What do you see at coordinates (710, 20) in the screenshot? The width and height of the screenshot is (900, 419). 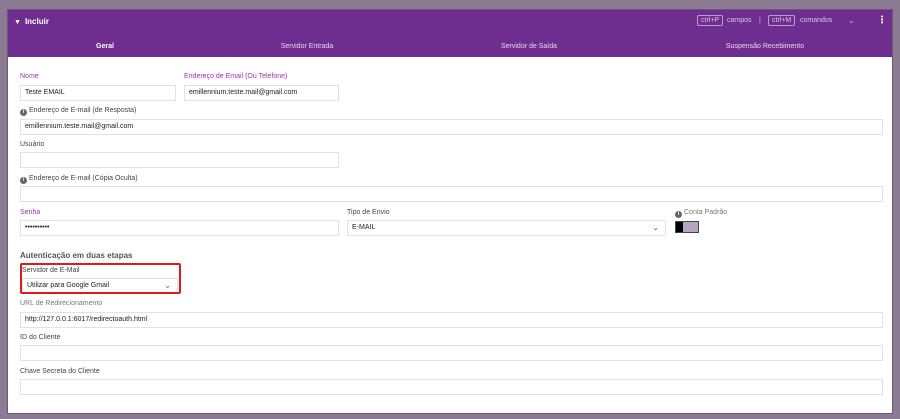 I see `shortcut-fields-key: ctrl+P` at bounding box center [710, 20].